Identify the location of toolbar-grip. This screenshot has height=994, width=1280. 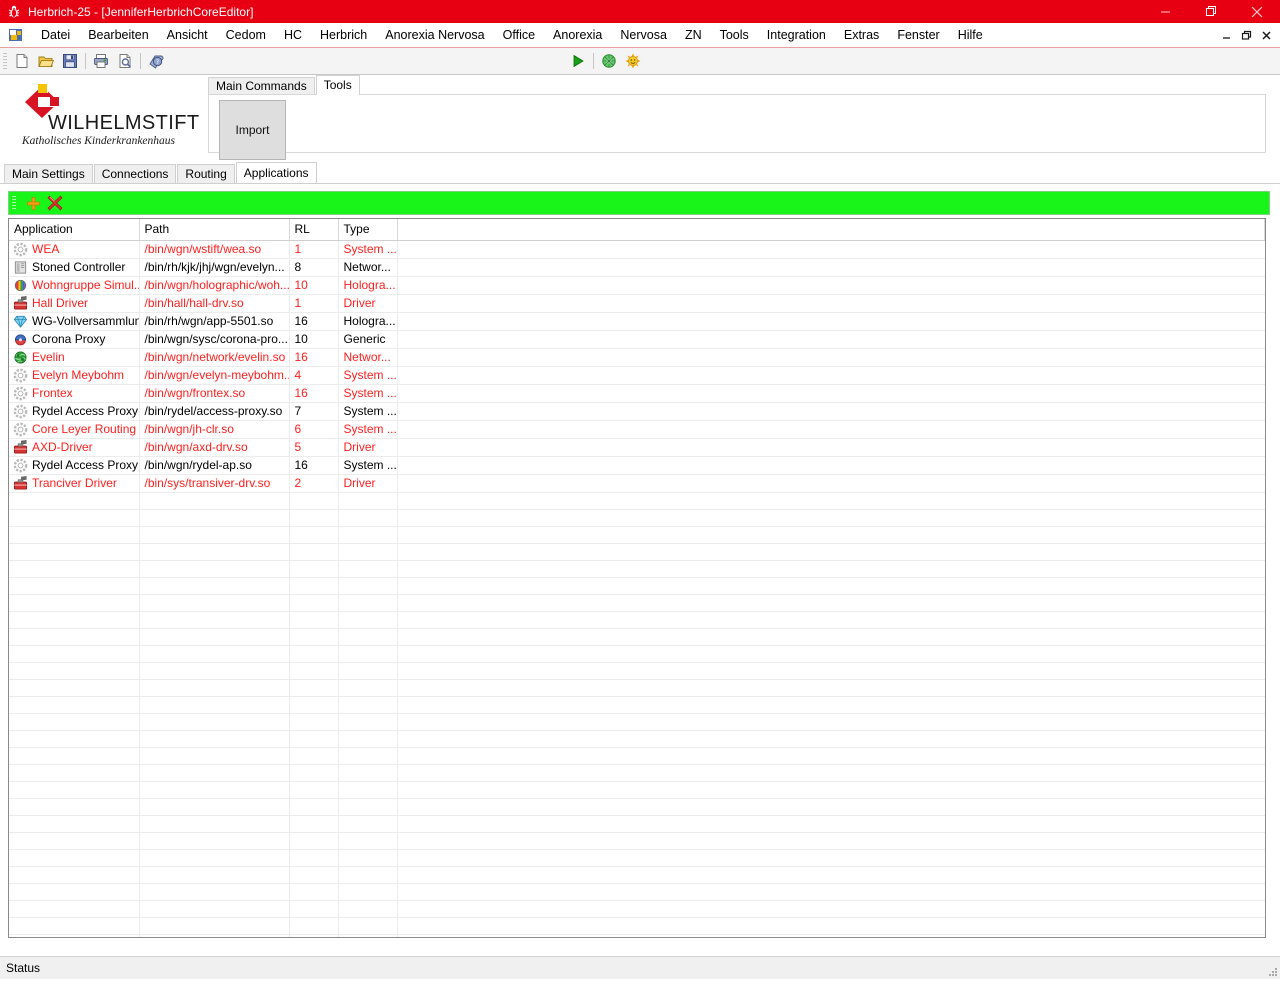
(5, 61).